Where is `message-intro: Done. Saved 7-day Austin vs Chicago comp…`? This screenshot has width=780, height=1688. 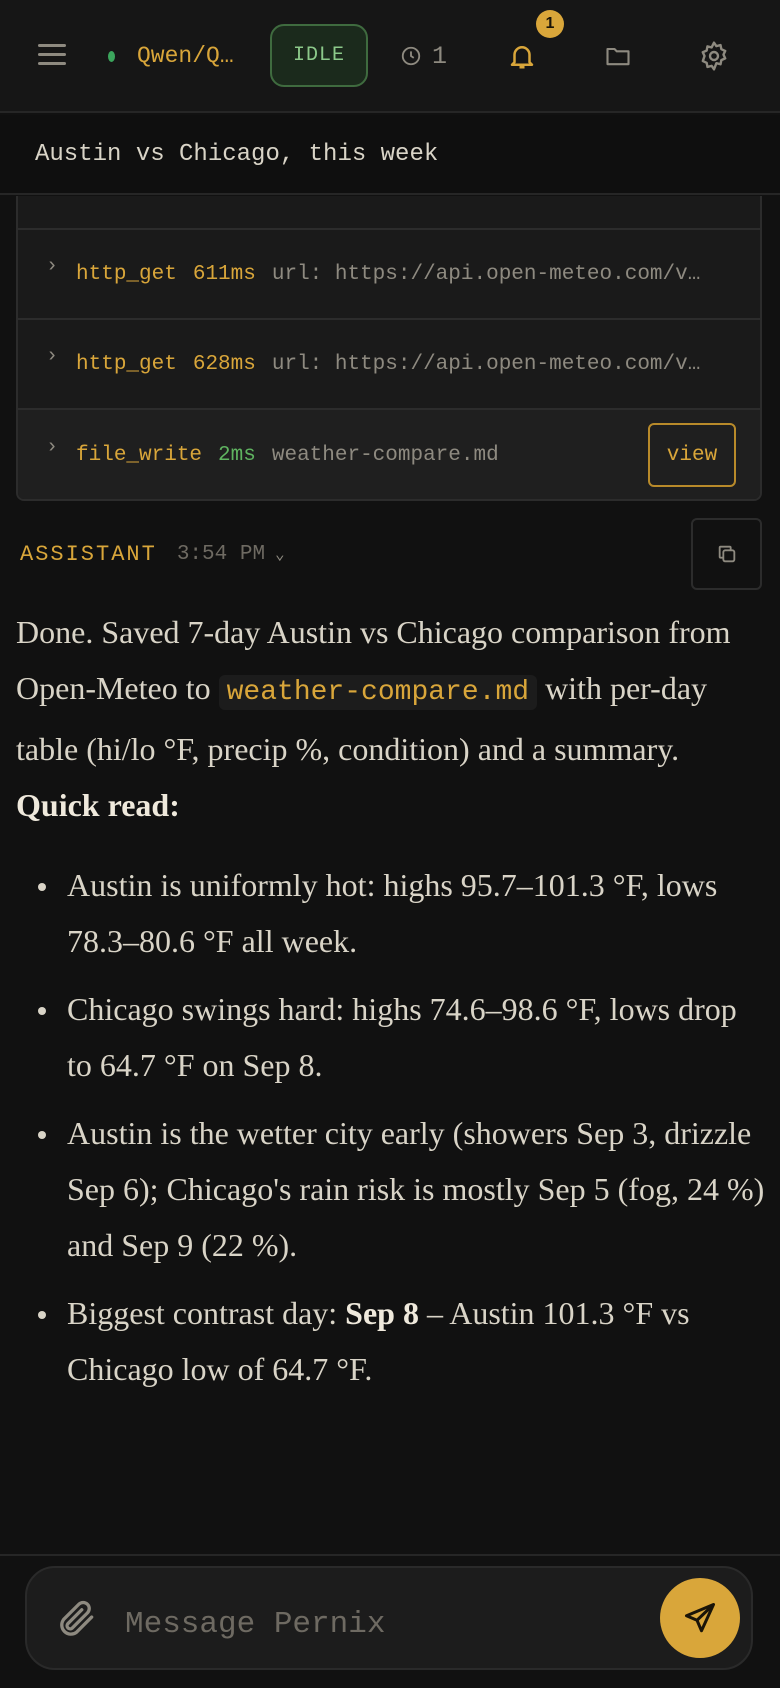 message-intro: Done. Saved 7-day Austin vs Chicago comp… is located at coordinates (373, 690).